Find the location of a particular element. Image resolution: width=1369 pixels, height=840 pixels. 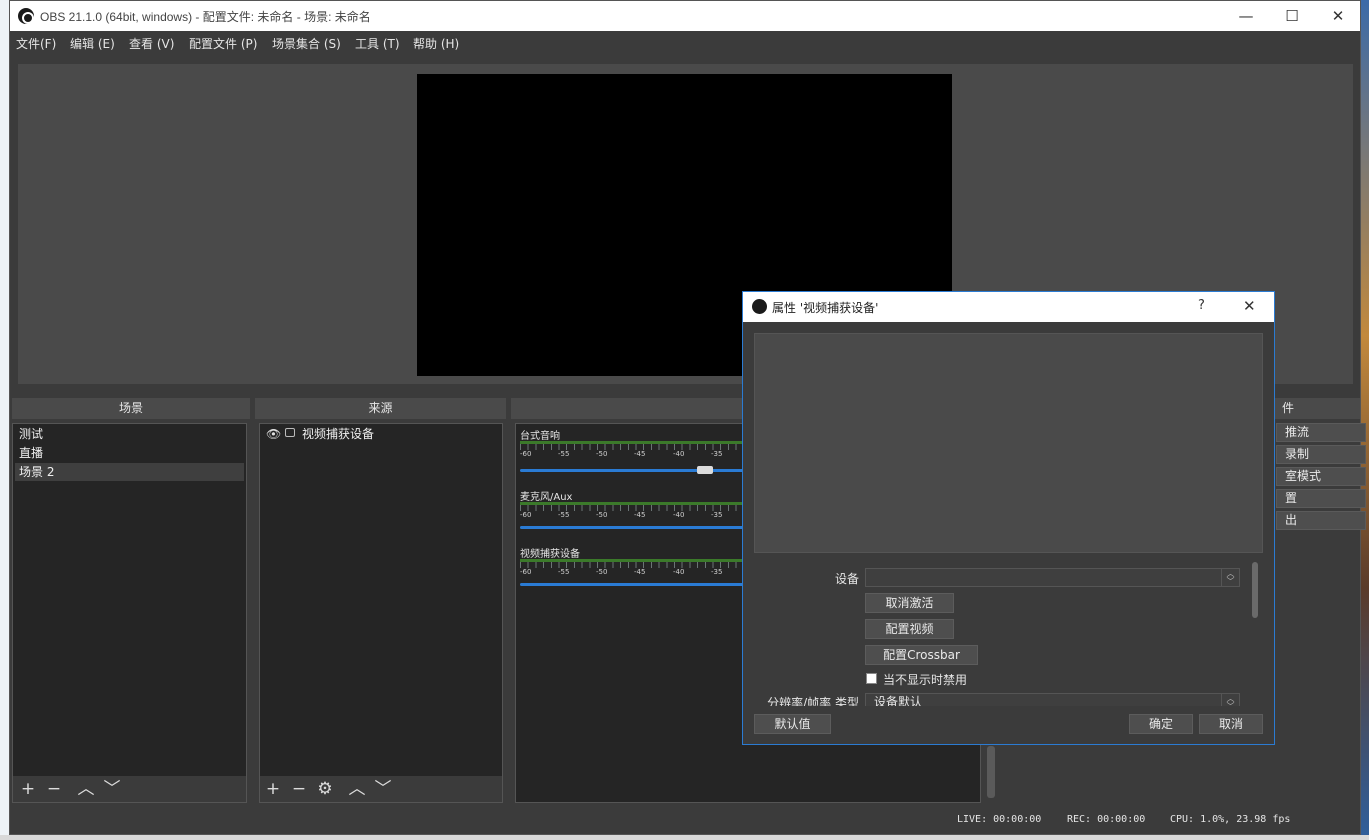

close-button: ✕ is located at coordinates (1338, 16).